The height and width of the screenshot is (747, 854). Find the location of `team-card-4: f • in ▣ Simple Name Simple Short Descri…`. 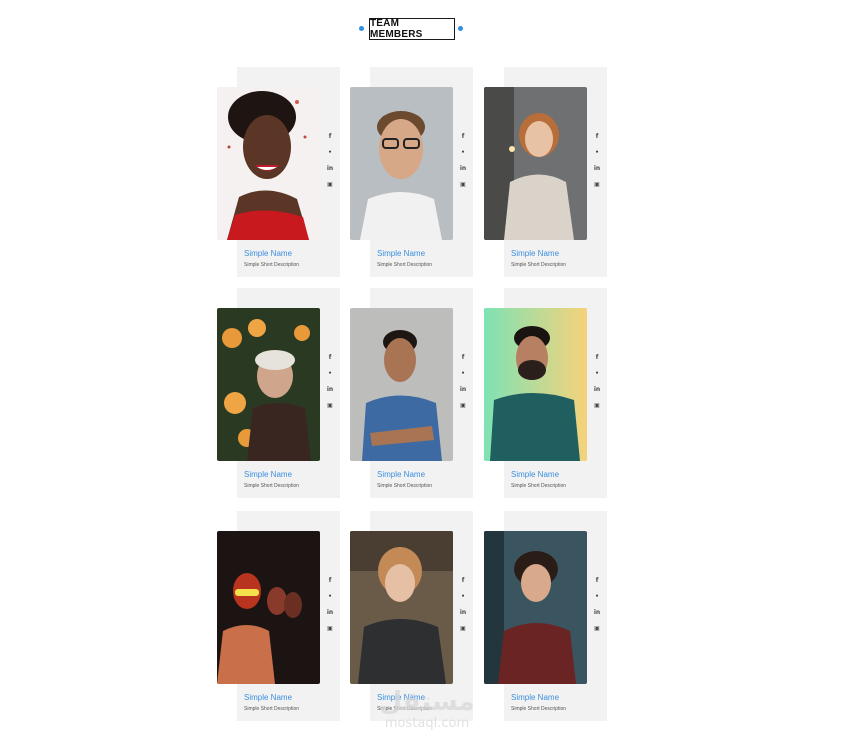

team-card-4: f • in ▣ Simple Name Simple Short Descri… is located at coordinates (287, 394).